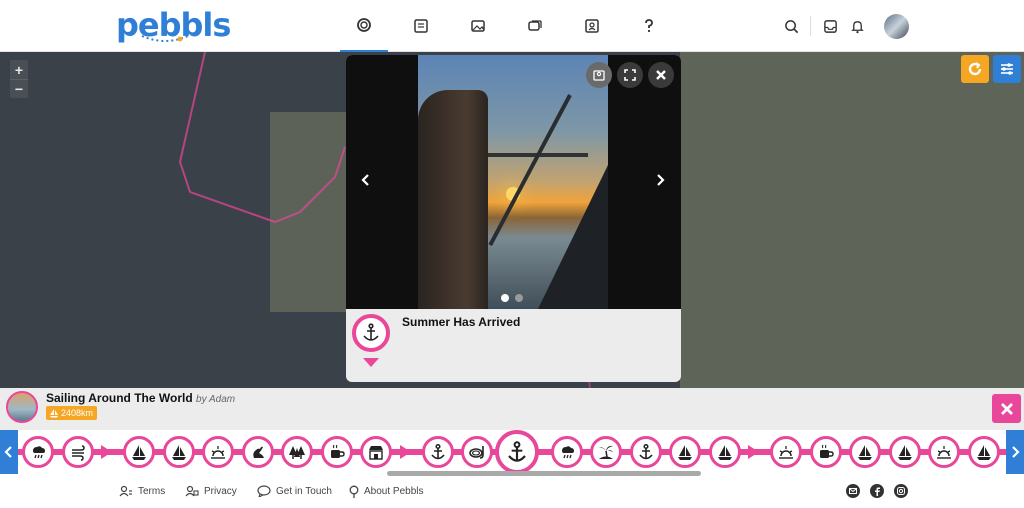 The width and height of the screenshot is (1024, 508). I want to click on timeline-next-button, so click(1015, 452).